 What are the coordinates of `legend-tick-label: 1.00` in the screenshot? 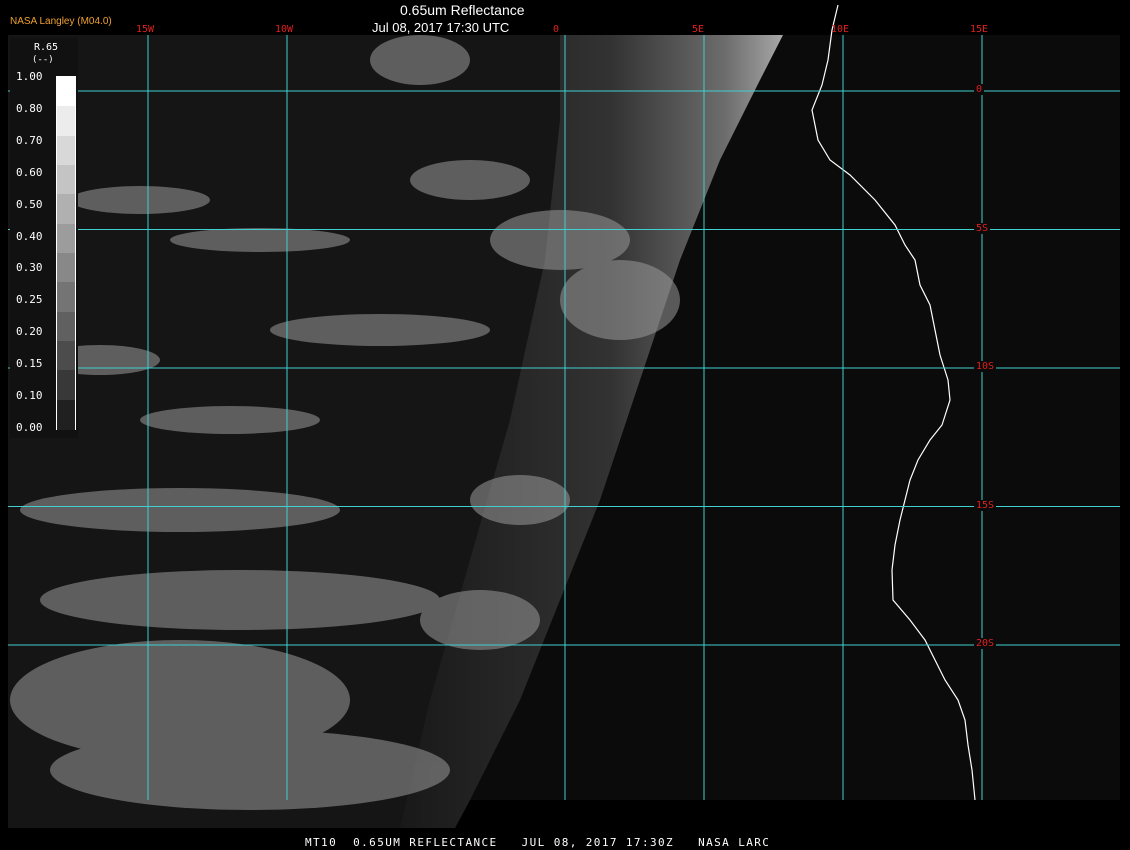 It's located at (29, 76).